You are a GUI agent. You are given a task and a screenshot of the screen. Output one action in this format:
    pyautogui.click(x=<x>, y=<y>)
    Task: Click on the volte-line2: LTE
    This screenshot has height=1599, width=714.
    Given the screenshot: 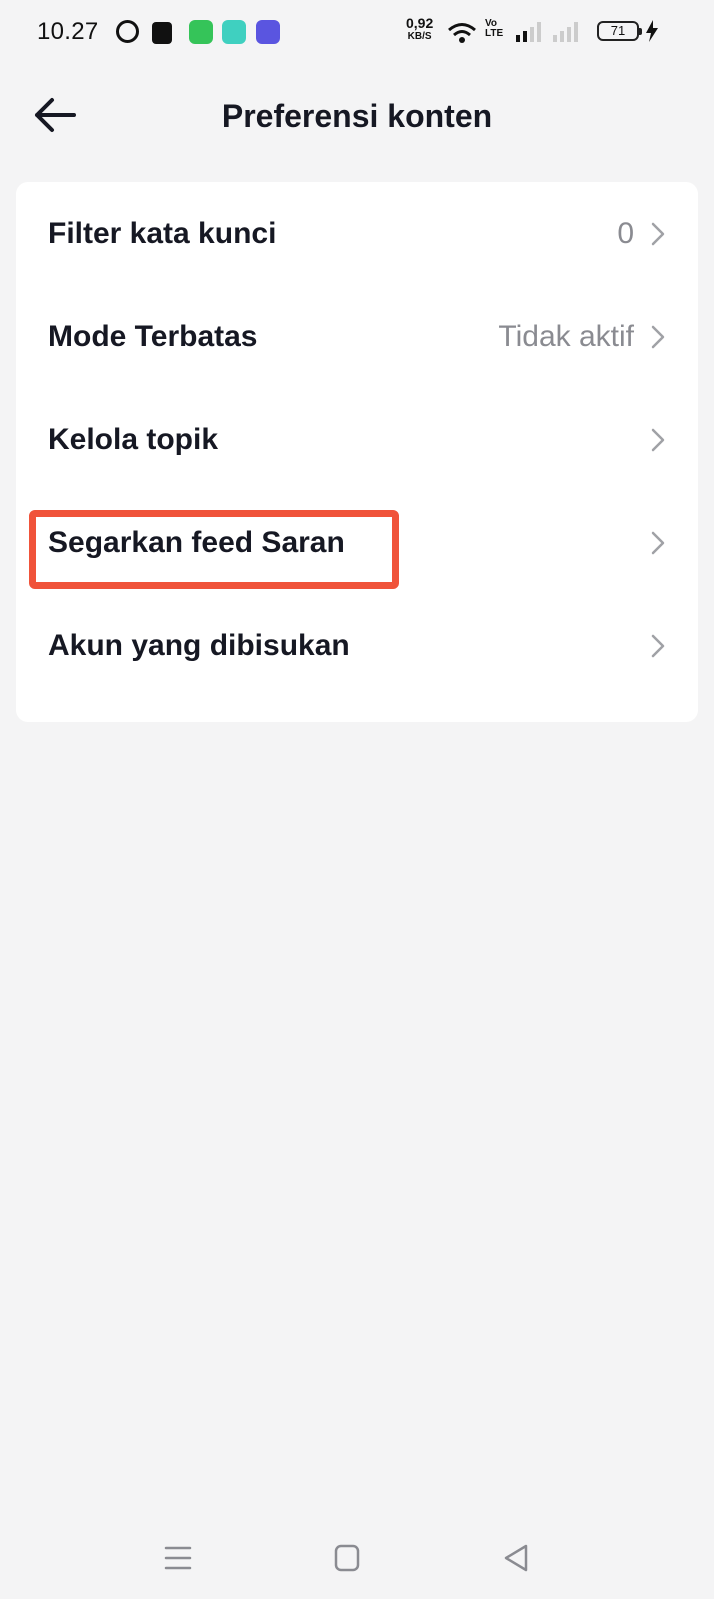 What is the action you would take?
    pyautogui.click(x=494, y=33)
    